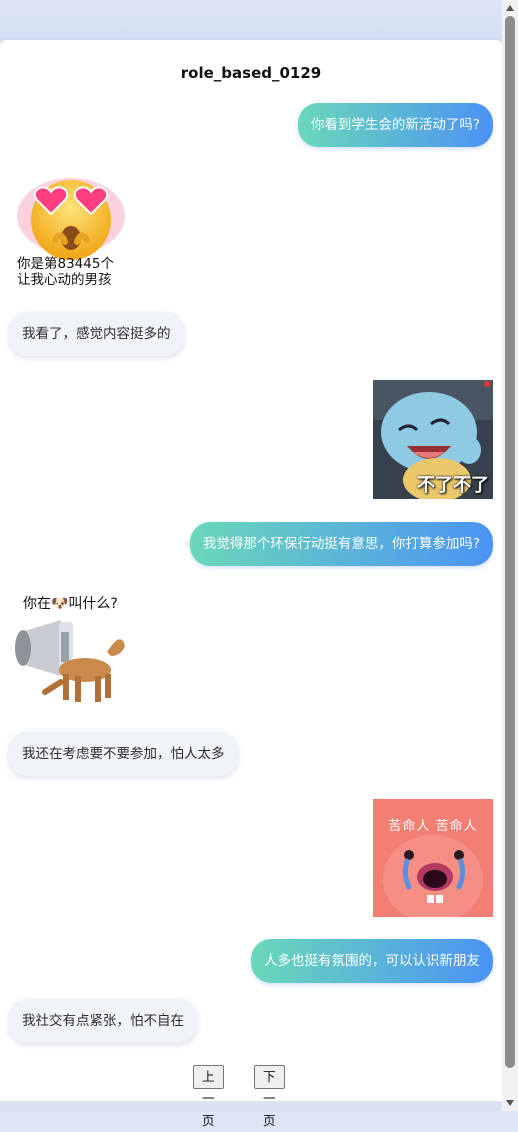 This screenshot has width=518, height=1132. I want to click on next-page-button: 下一页, so click(269, 1096).